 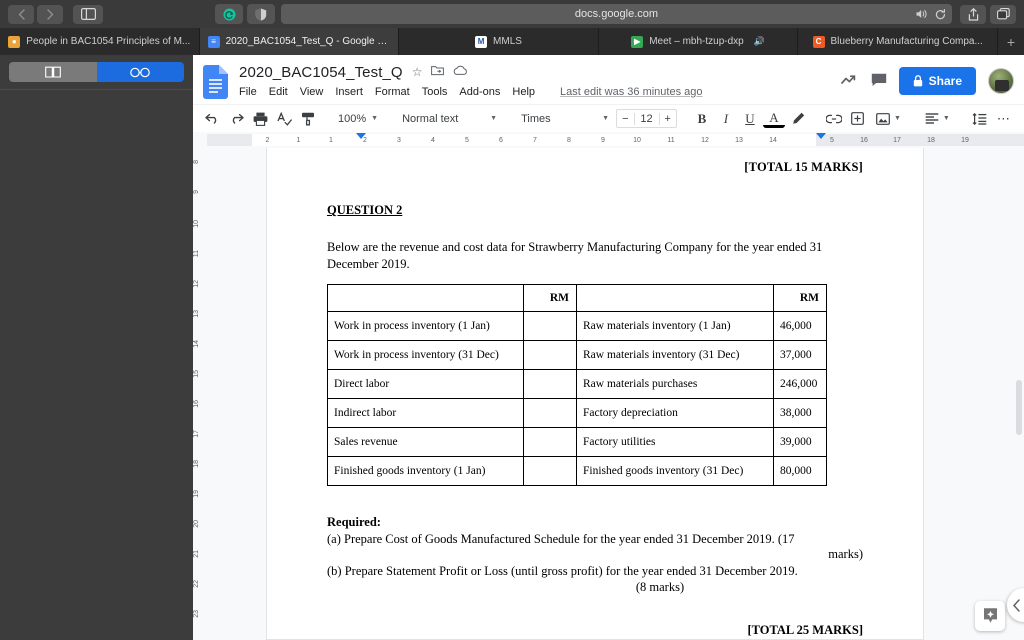 I want to click on more-options-button: ⋯, so click(x=1004, y=119).